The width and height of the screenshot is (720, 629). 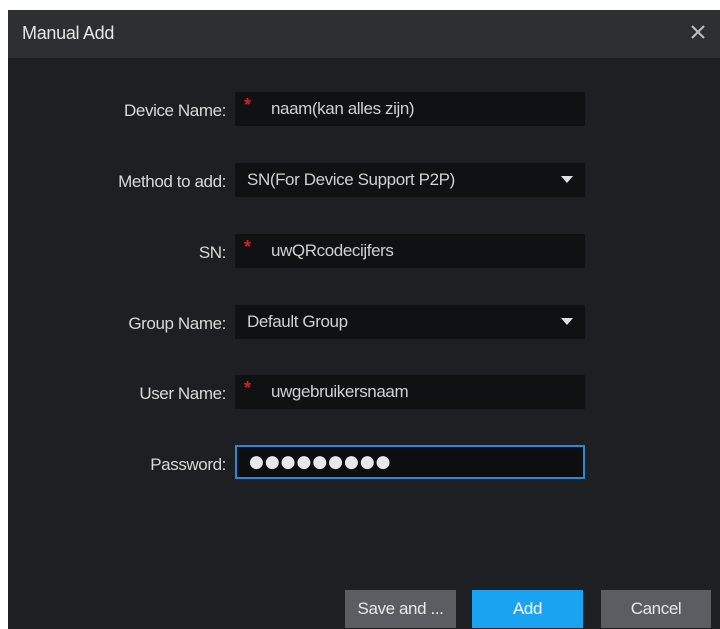 What do you see at coordinates (68, 33) in the screenshot?
I see `dialog-title: Manual Add` at bounding box center [68, 33].